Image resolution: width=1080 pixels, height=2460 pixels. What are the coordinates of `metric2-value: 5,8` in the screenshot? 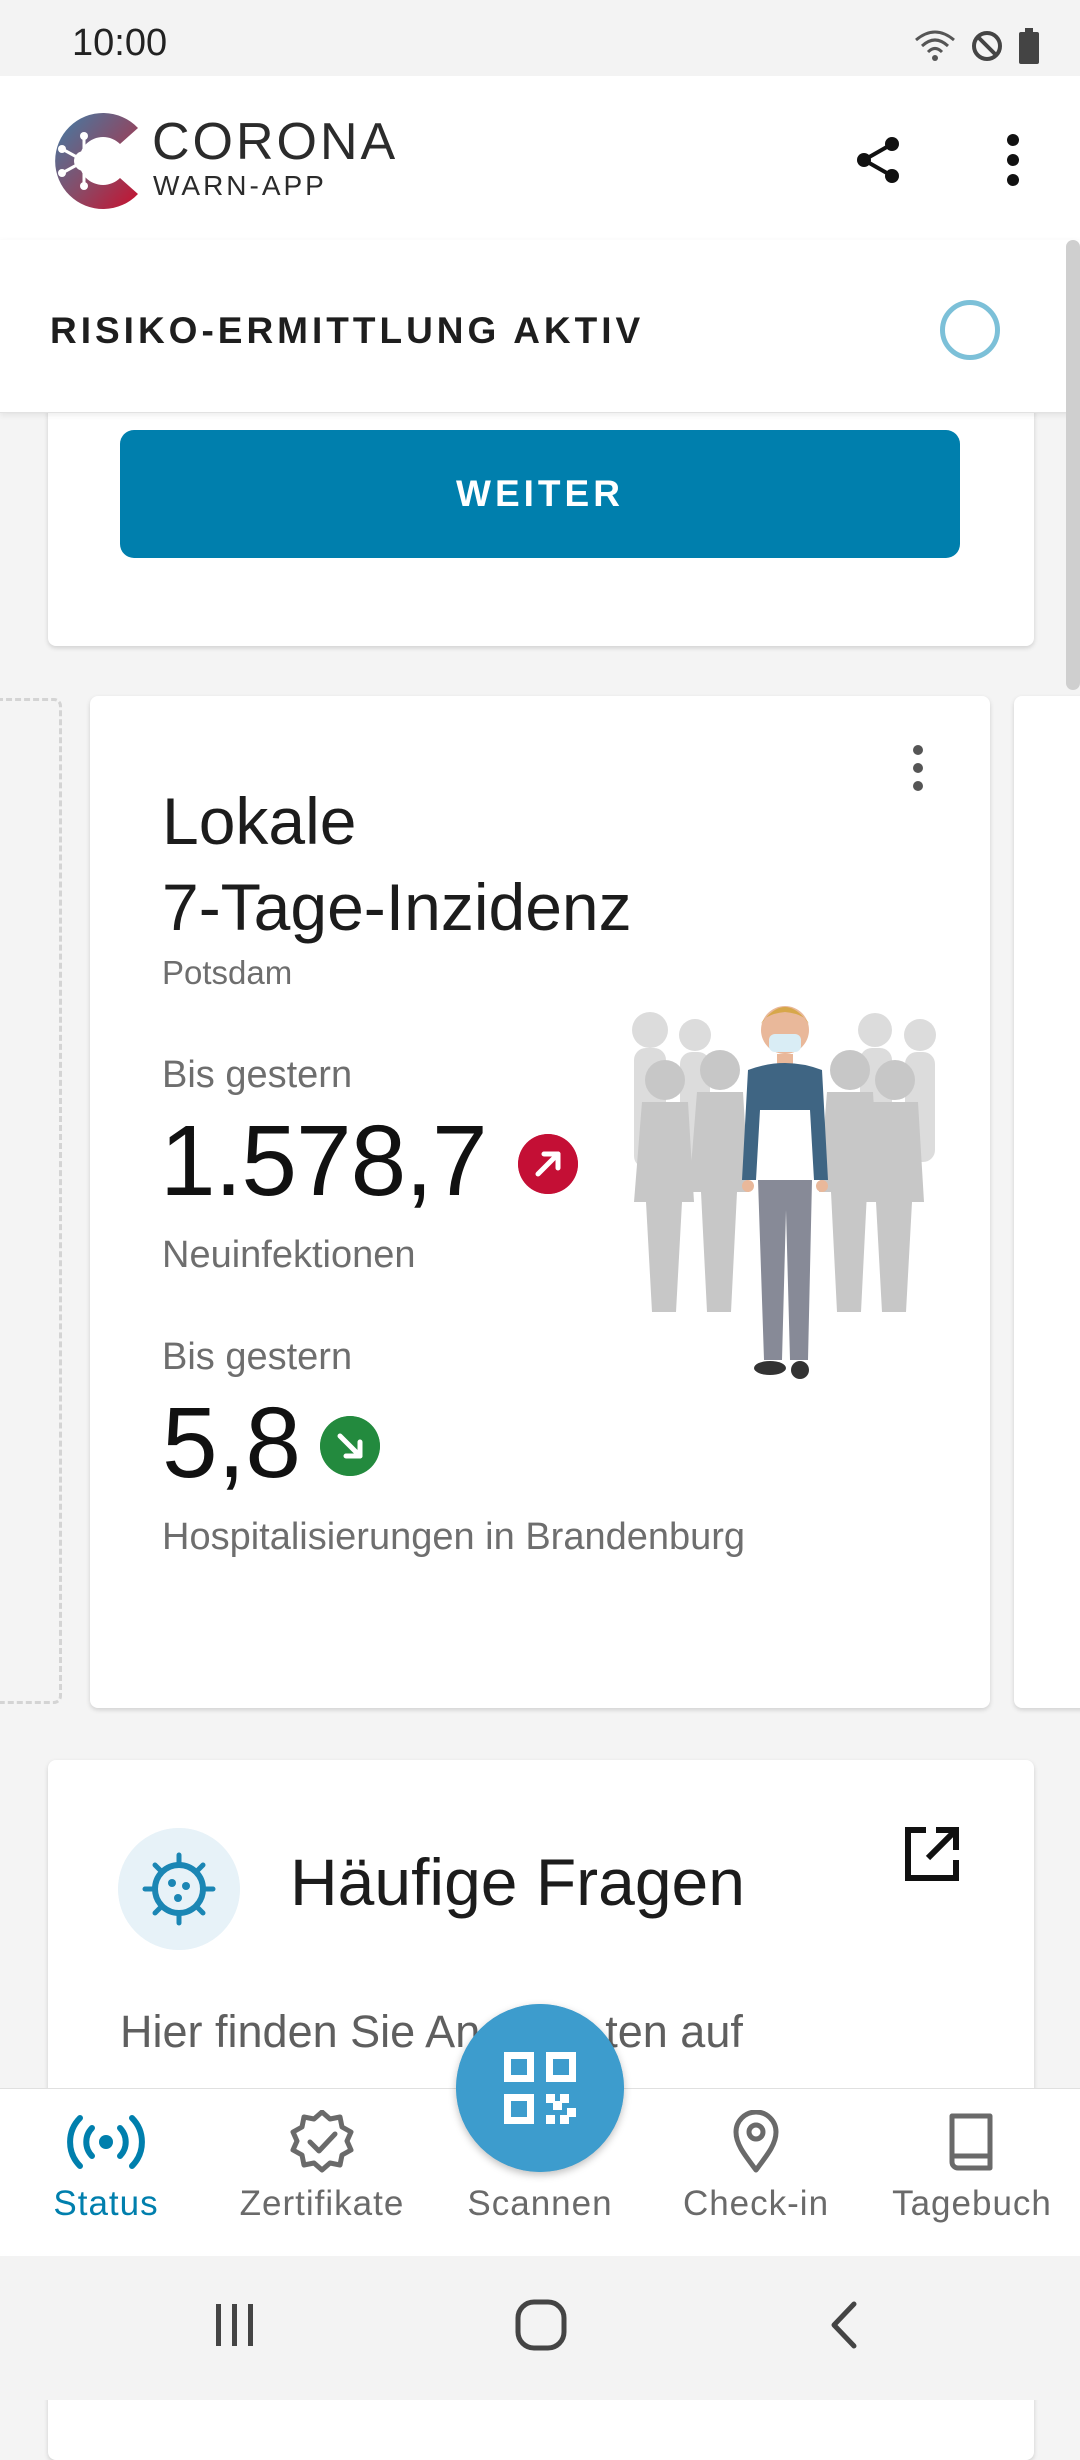 It's located at (232, 1443).